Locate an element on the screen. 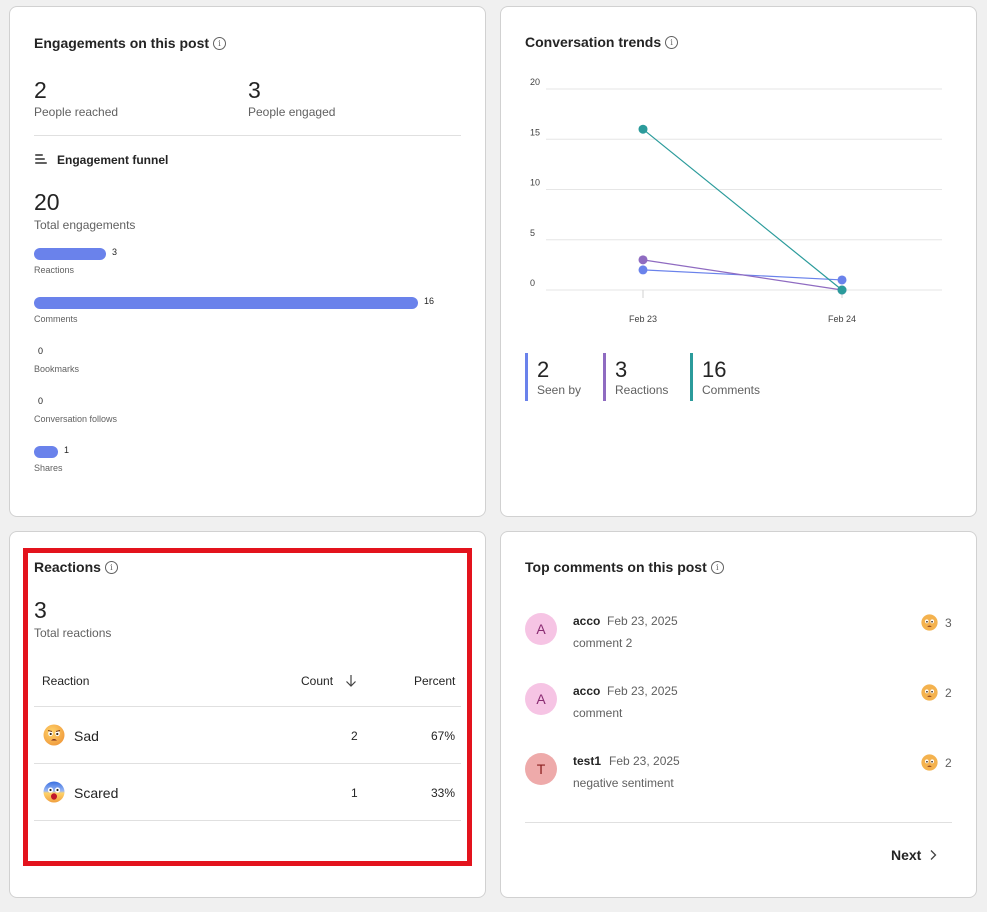 The height and width of the screenshot is (912, 987). scared-emoji-icon is located at coordinates (54, 792).